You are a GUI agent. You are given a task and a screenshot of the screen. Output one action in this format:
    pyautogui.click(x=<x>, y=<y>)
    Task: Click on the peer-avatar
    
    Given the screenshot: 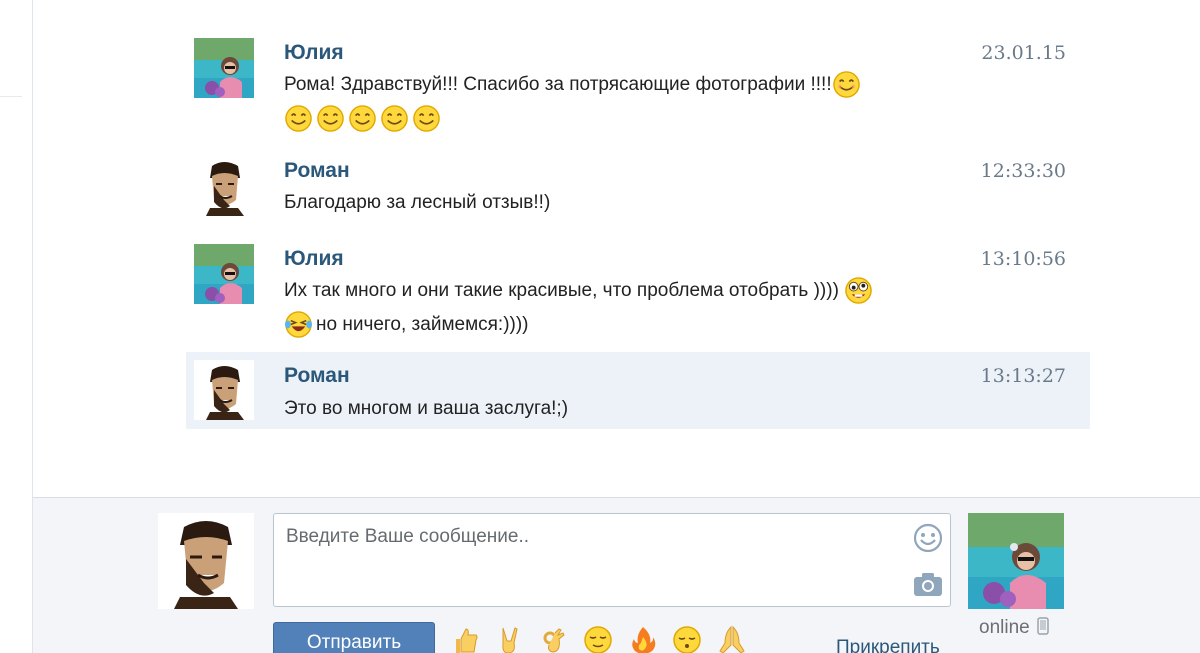 What is the action you would take?
    pyautogui.click(x=1016, y=561)
    